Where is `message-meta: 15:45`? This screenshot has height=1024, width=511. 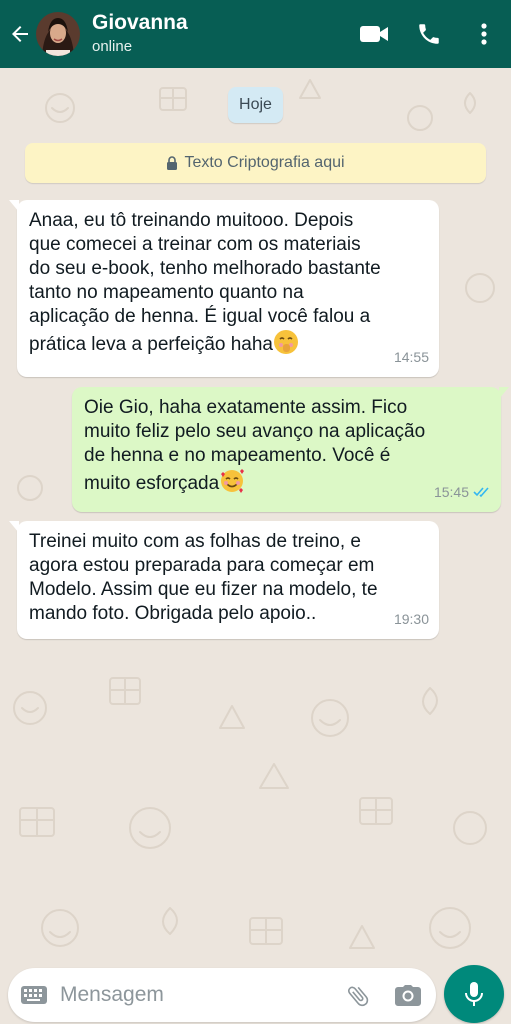
message-meta: 15:45 is located at coordinates (462, 492).